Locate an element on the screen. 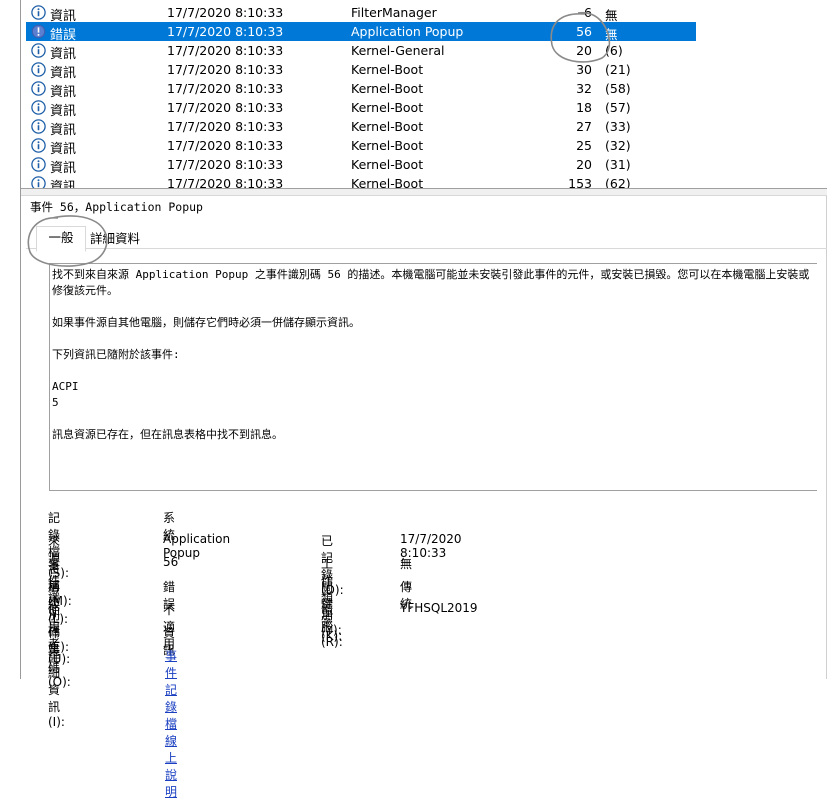 This screenshot has width=827, height=800. tab-strip-border is located at coordinates (426, 248).